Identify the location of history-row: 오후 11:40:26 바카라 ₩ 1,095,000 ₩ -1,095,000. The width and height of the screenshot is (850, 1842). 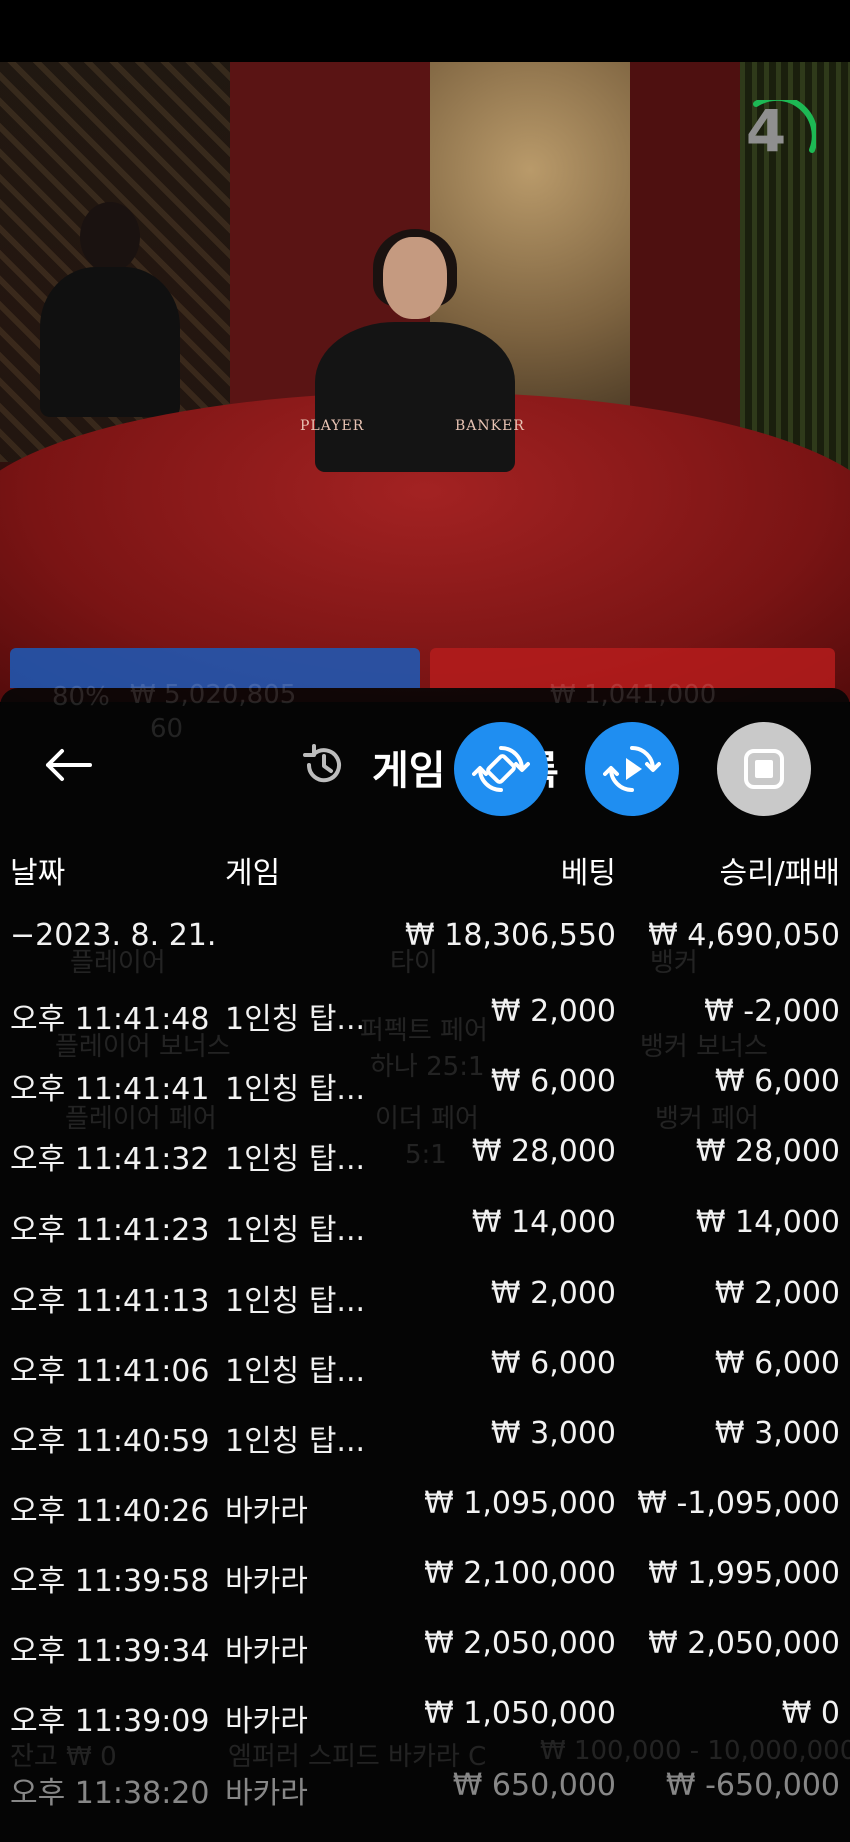
(425, 1521).